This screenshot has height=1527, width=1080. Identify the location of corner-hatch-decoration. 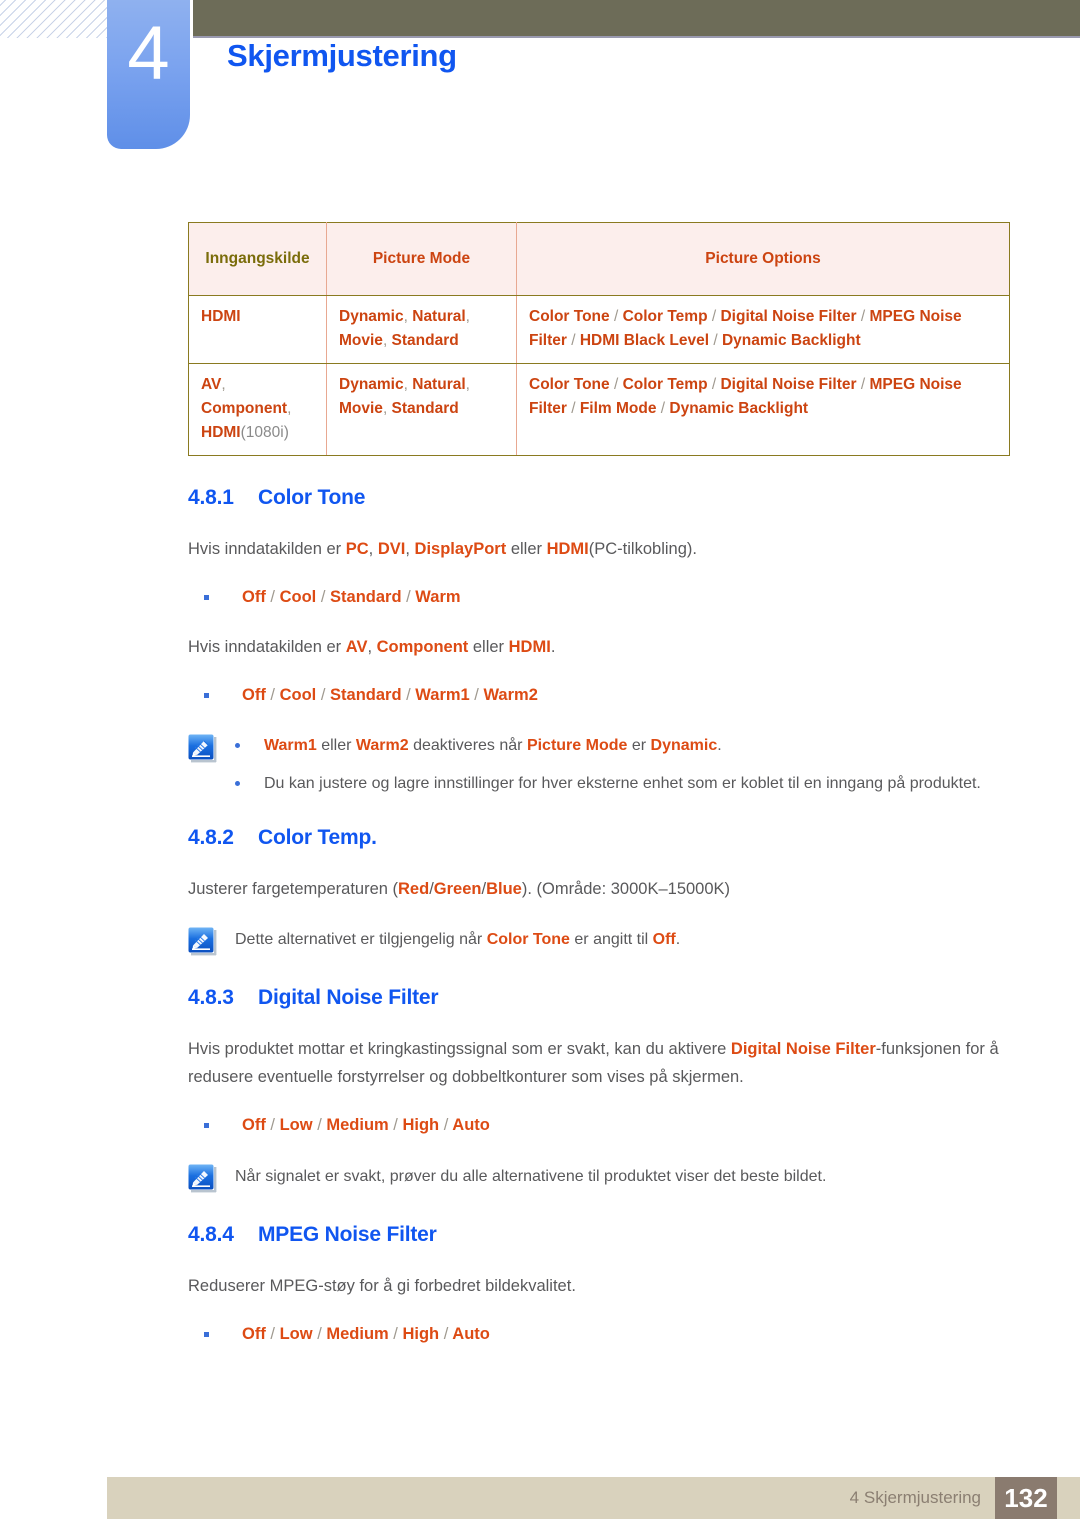
(53, 19).